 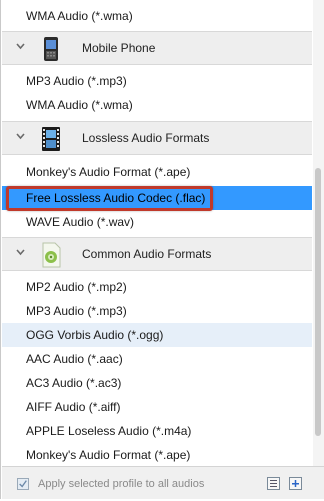 What do you see at coordinates (318, 302) in the screenshot?
I see `scrollbar-thumb` at bounding box center [318, 302].